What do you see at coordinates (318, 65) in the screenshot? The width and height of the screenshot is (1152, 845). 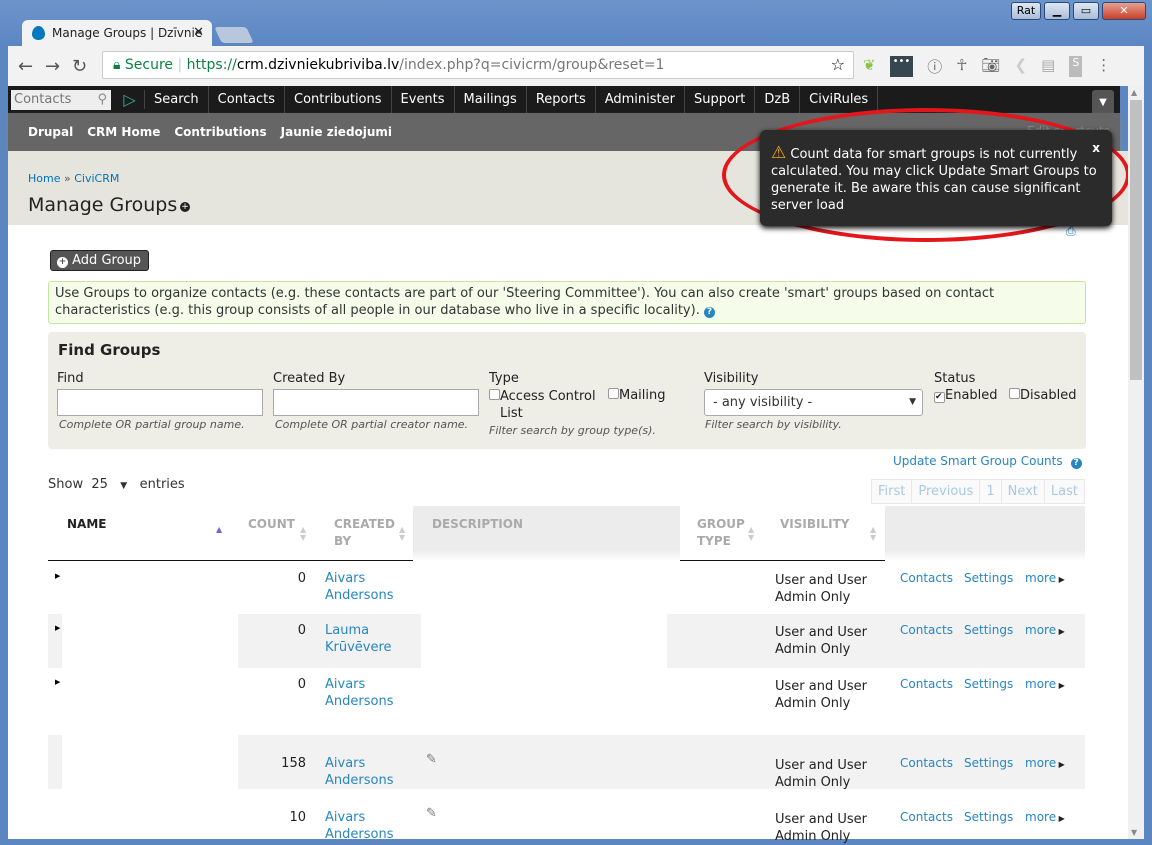 I see `url-host: crm.dzivniekubriviba.lv` at bounding box center [318, 65].